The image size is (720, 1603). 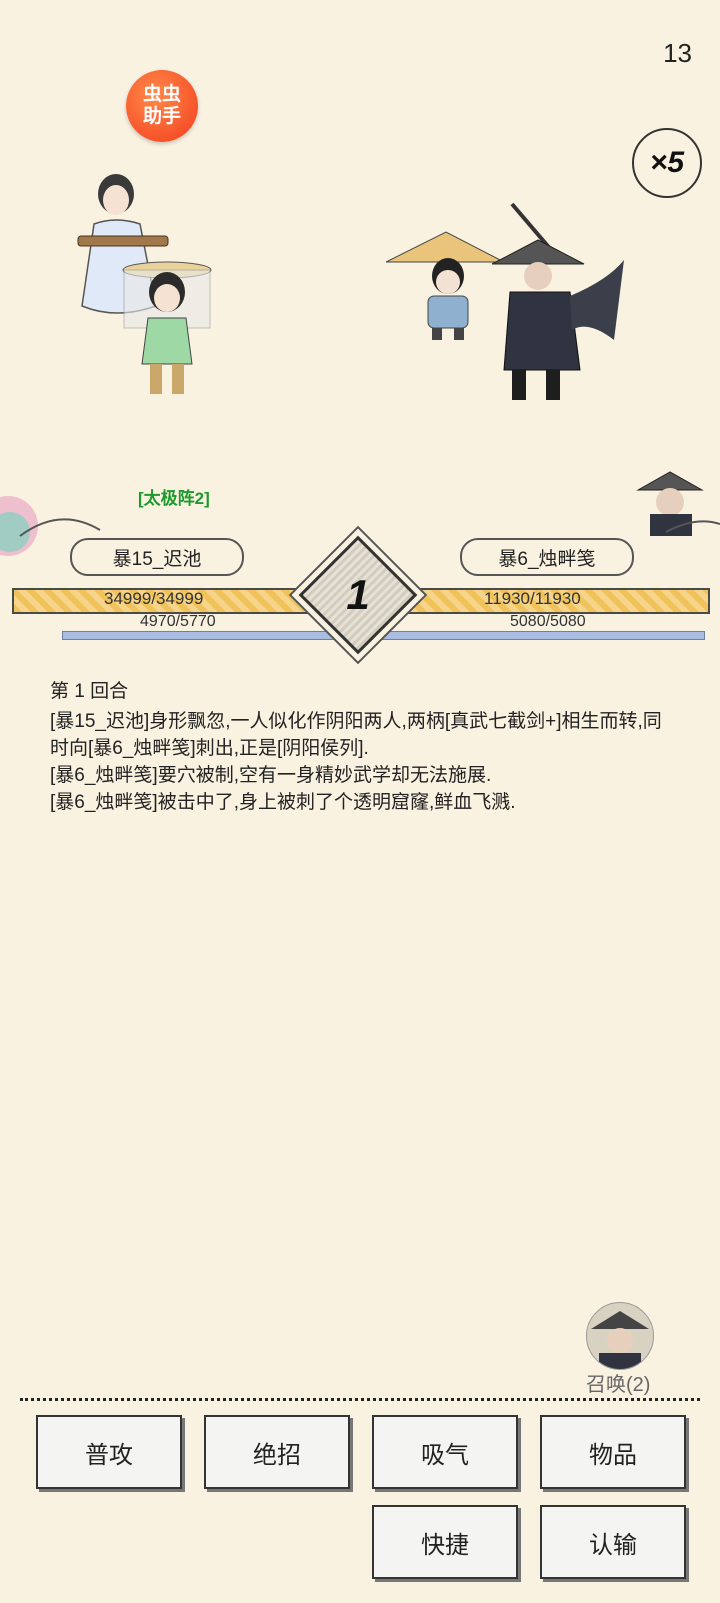 I want to click on ally-name: 暴15_迟池, so click(x=157, y=559).